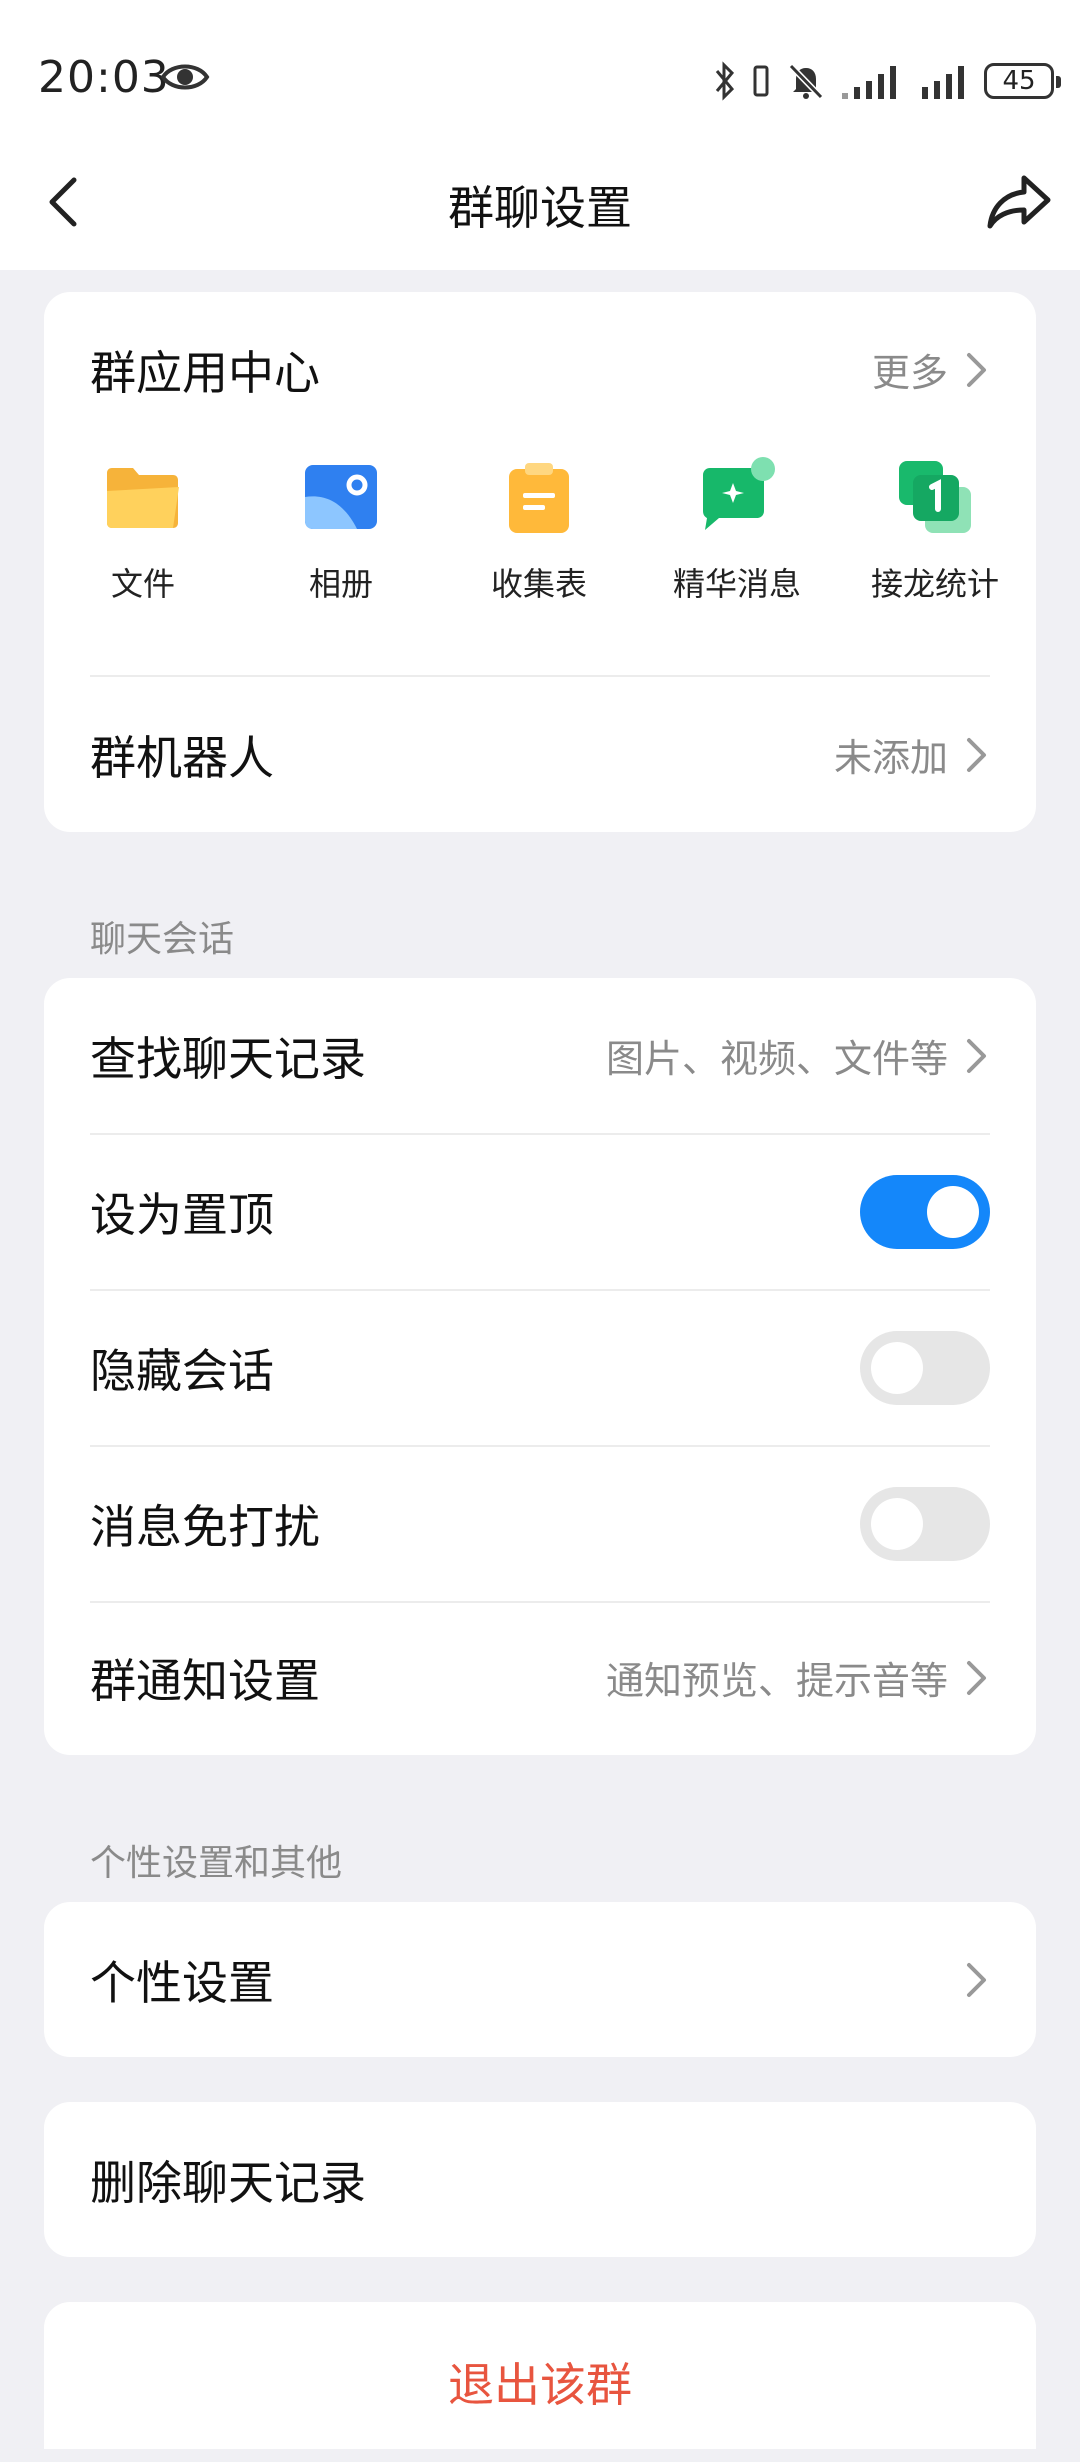  What do you see at coordinates (909, 373) in the screenshot?
I see `more-label: 更多` at bounding box center [909, 373].